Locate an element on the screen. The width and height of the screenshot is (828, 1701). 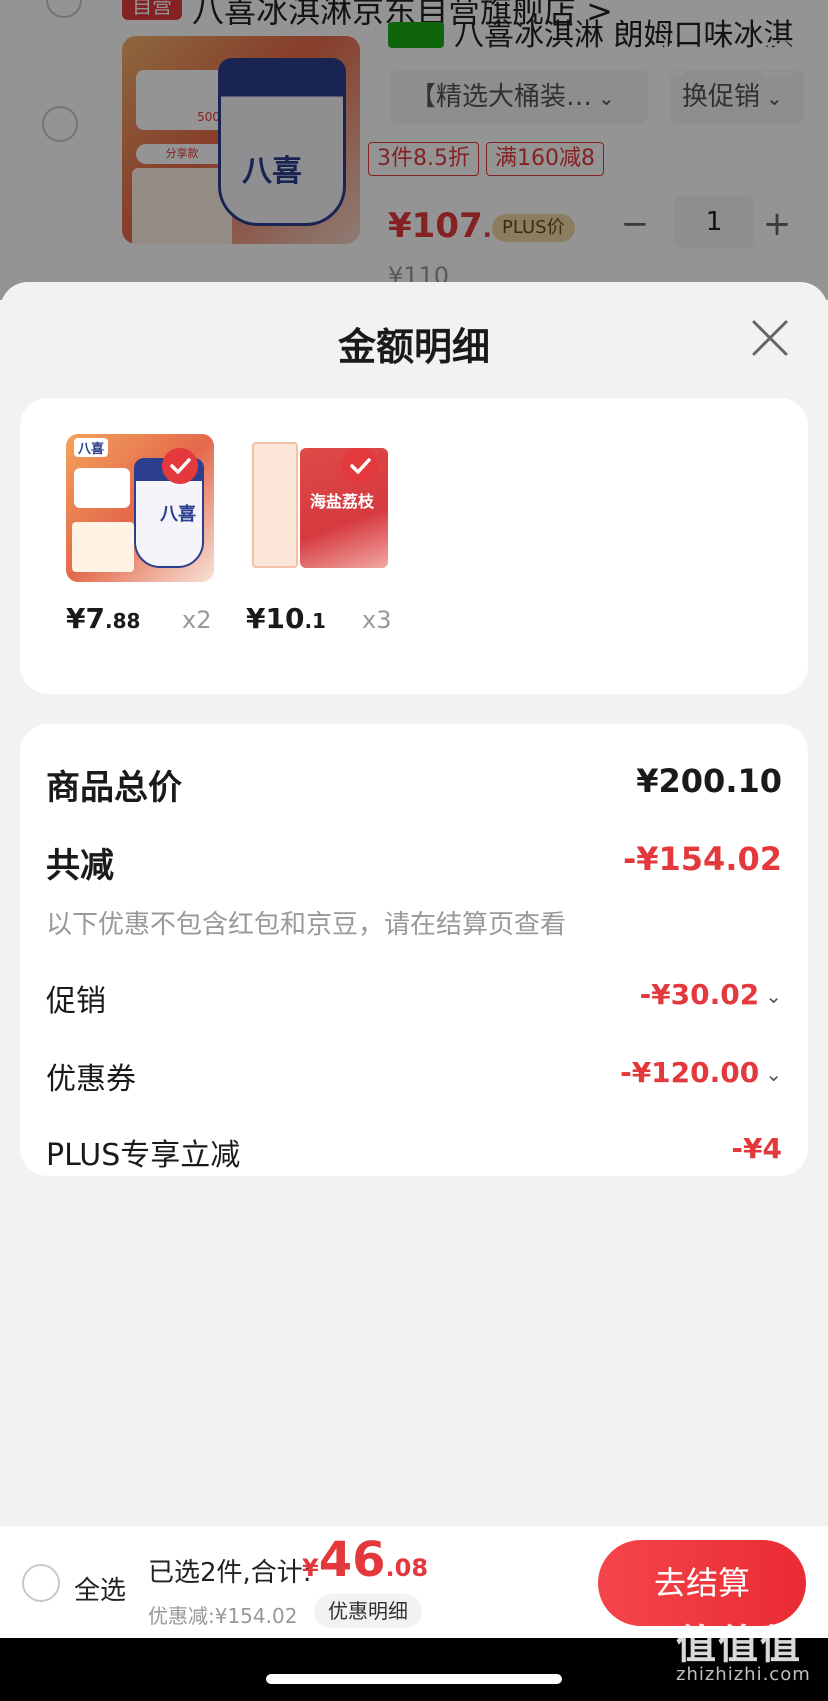
saved-amount: 优惠减:¥154.02 is located at coordinates (223, 1616).